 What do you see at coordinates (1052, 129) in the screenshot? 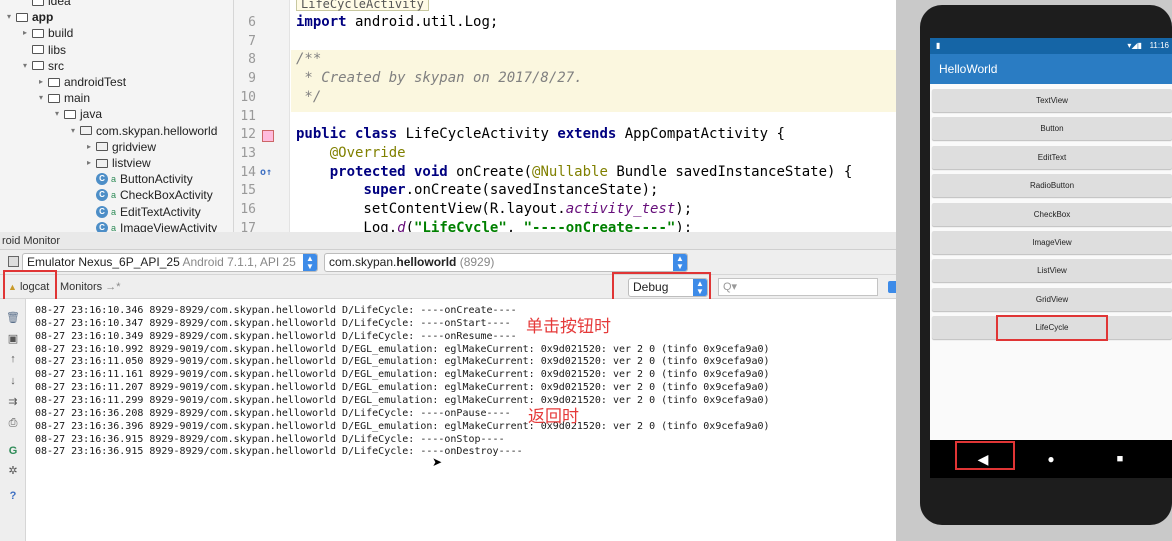
I see `phone-button-button: Button` at bounding box center [1052, 129].